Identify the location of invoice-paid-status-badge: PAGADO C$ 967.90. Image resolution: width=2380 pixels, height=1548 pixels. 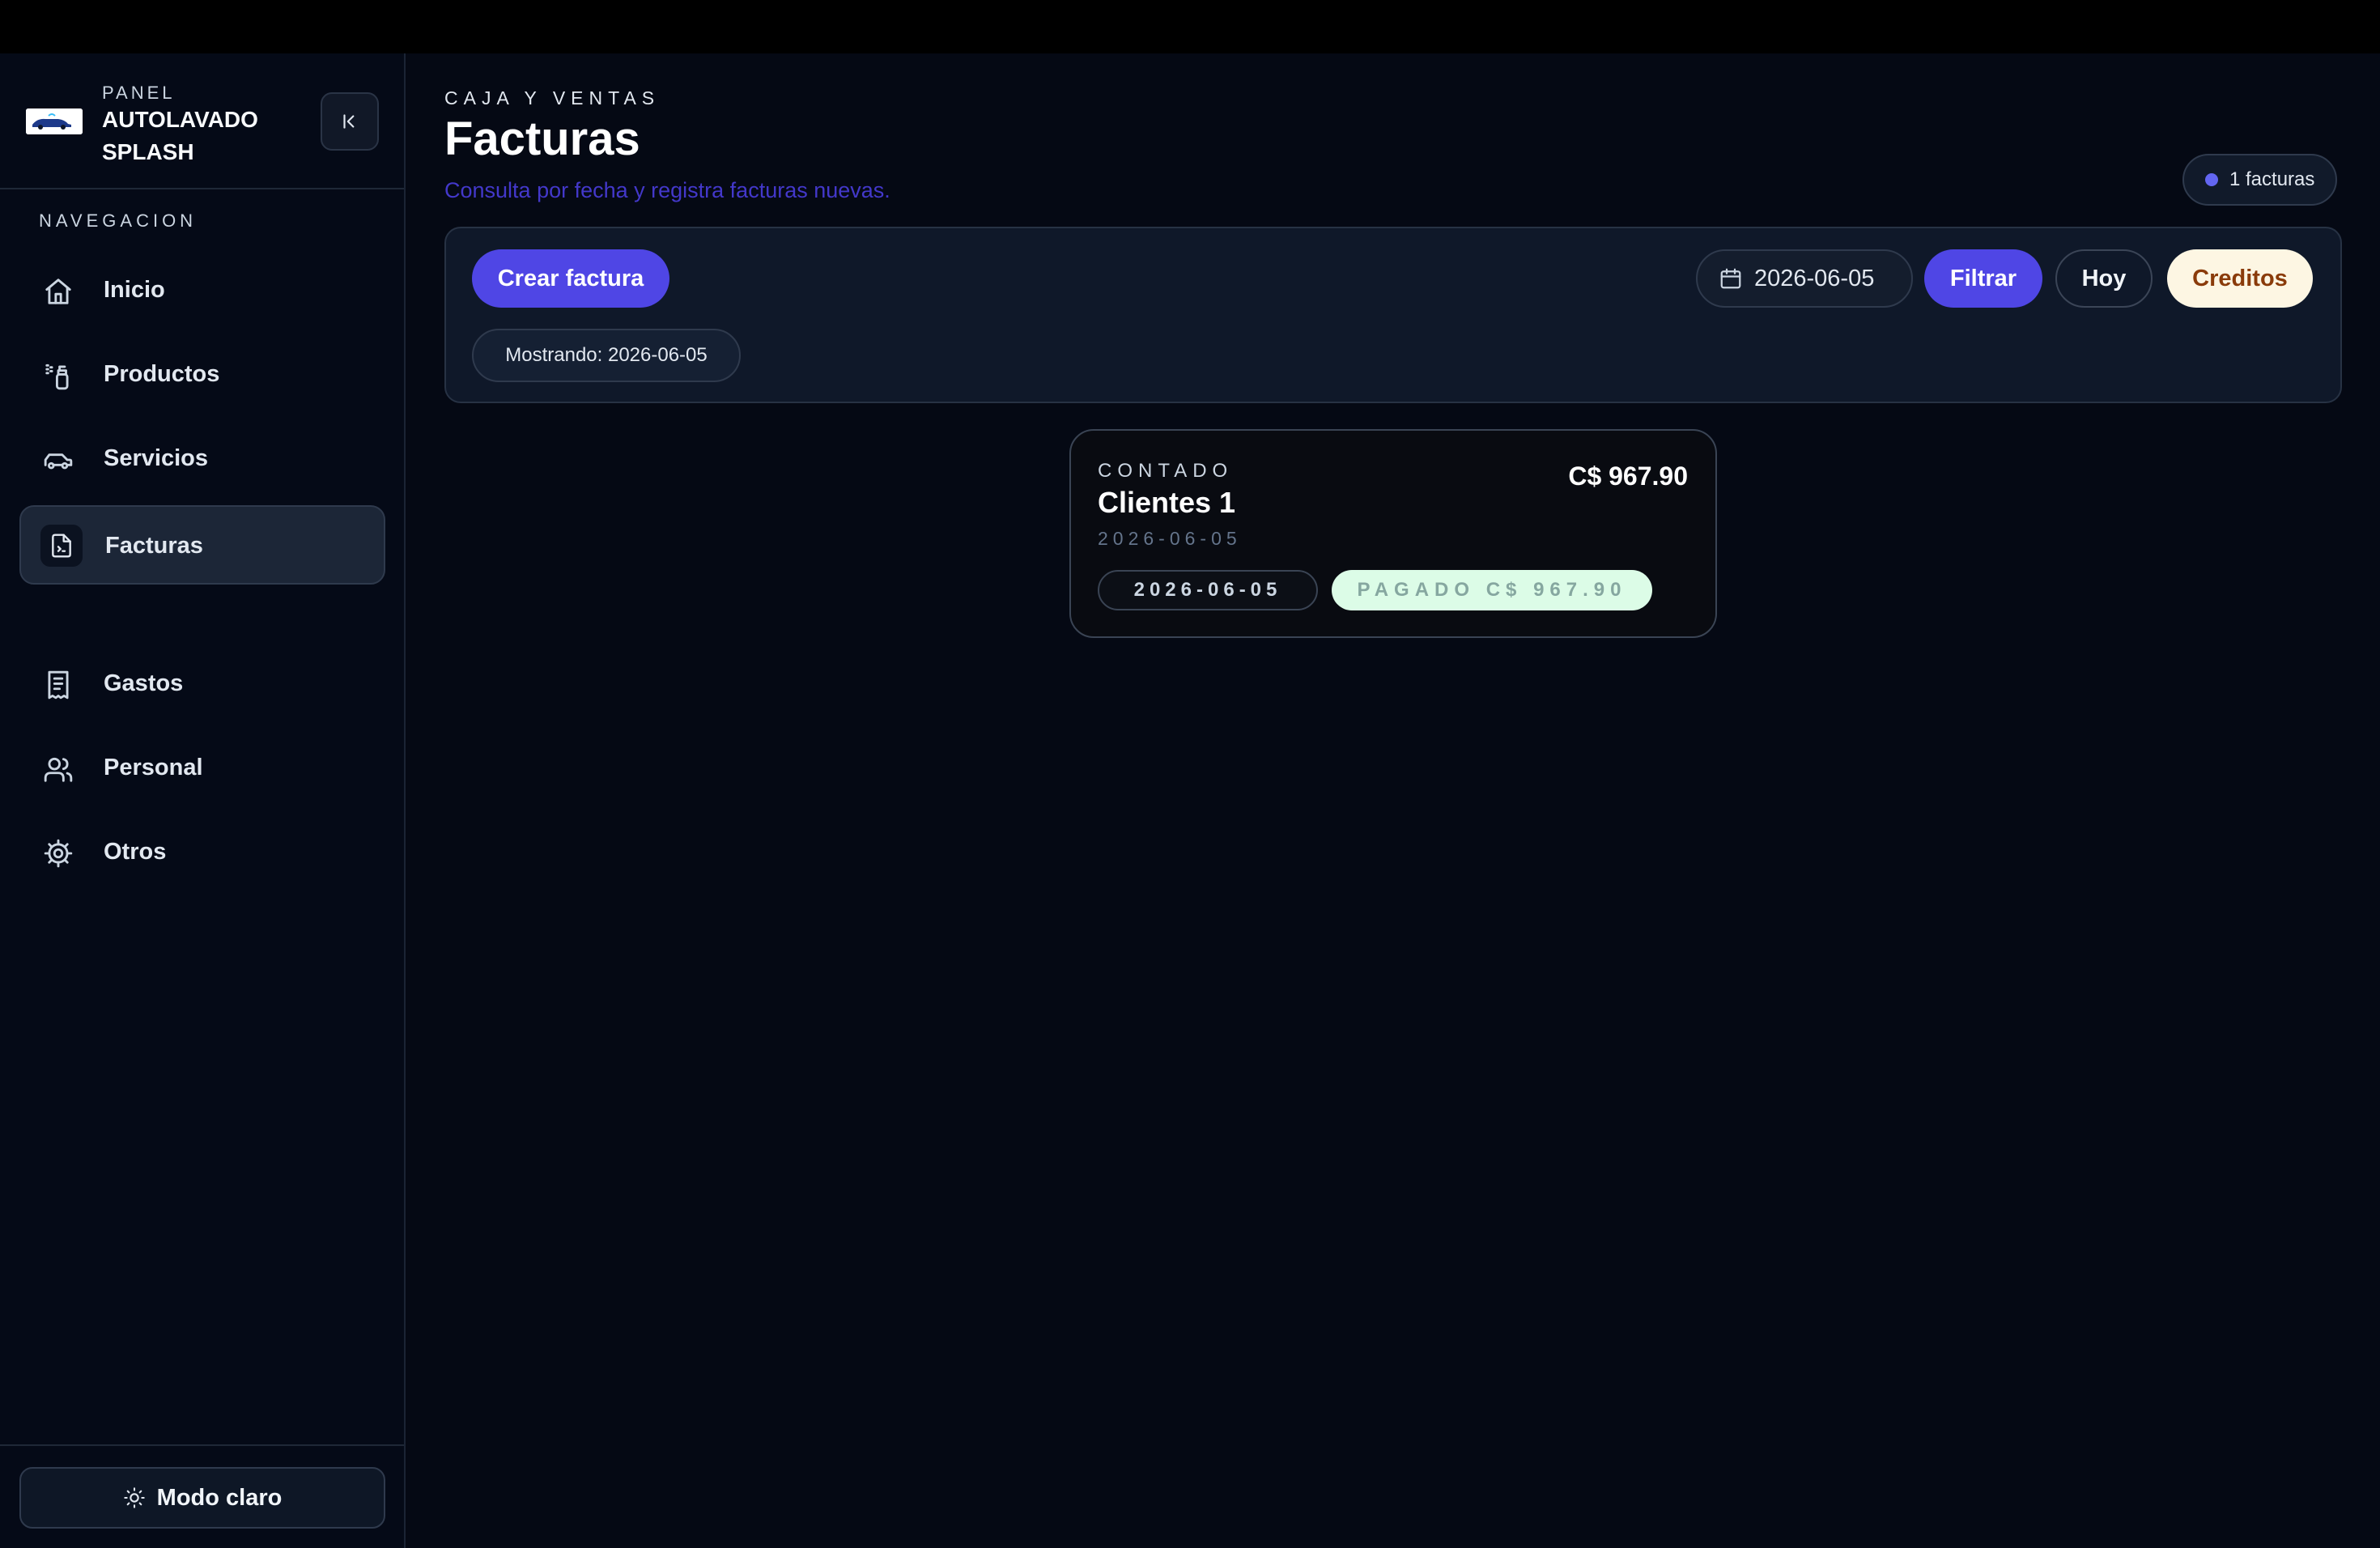
(1492, 590).